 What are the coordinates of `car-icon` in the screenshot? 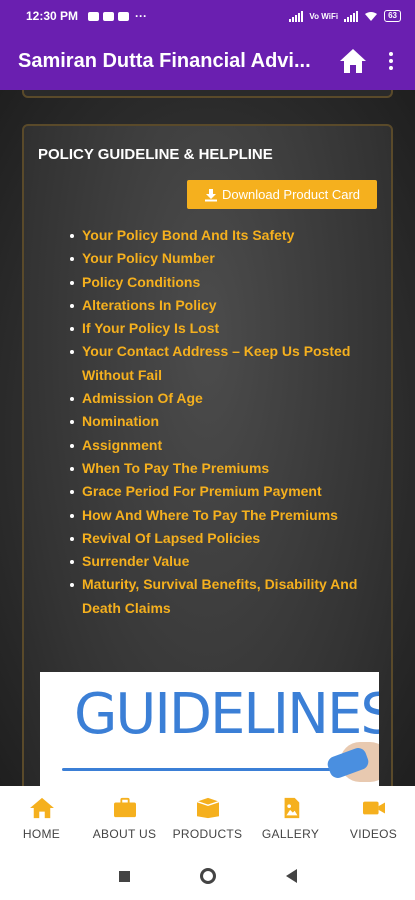 It's located at (109, 16).